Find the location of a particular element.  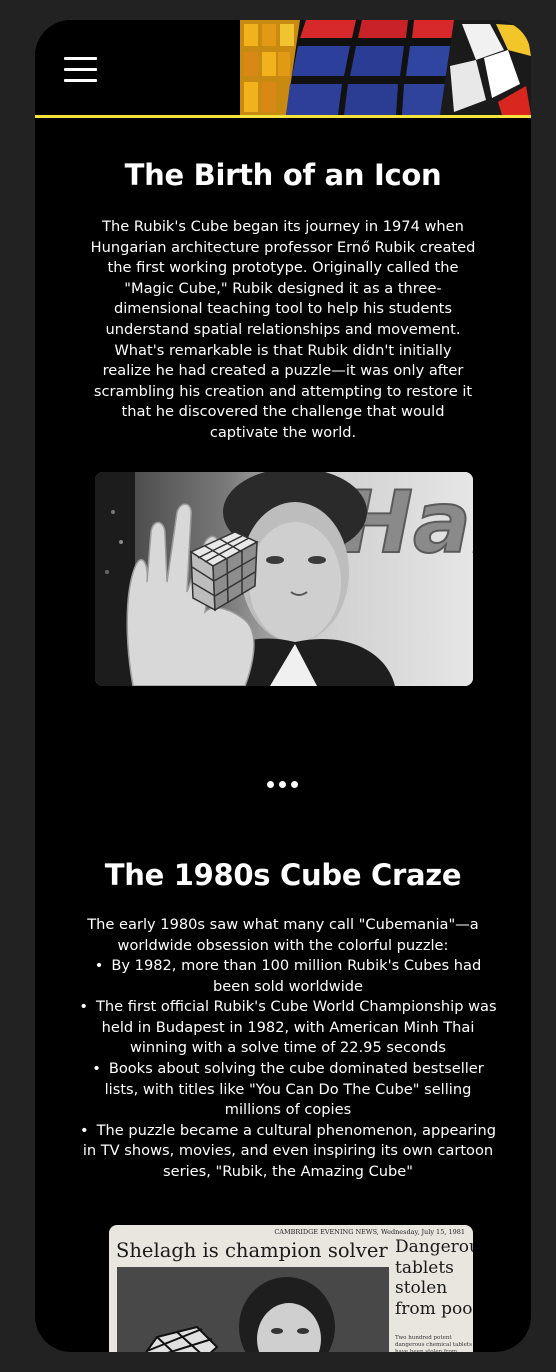

section-divider-dots is located at coordinates (283, 785).